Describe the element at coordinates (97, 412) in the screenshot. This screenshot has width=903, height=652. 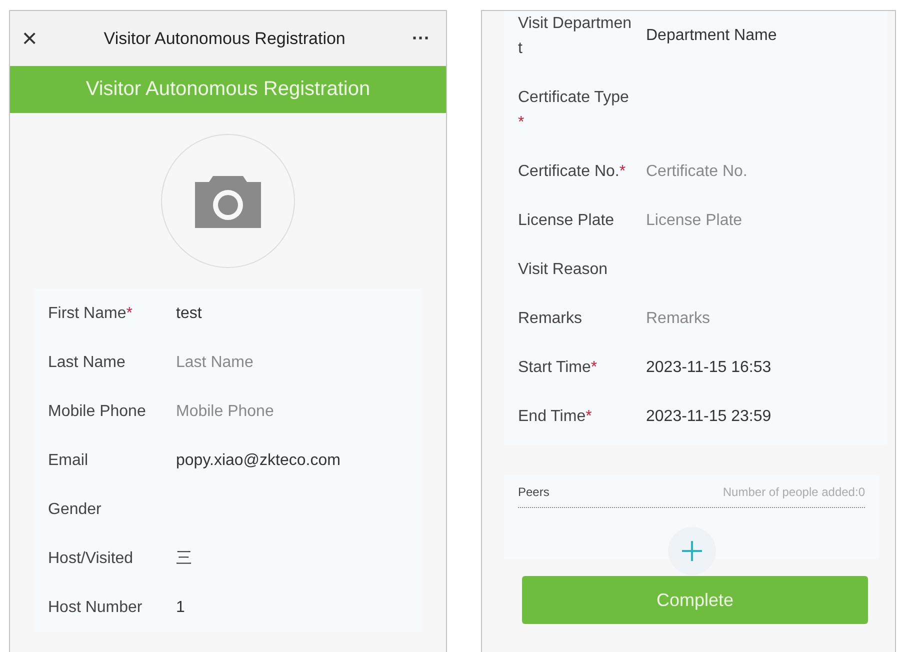
I see `field-label: Mobile Phone` at that location.